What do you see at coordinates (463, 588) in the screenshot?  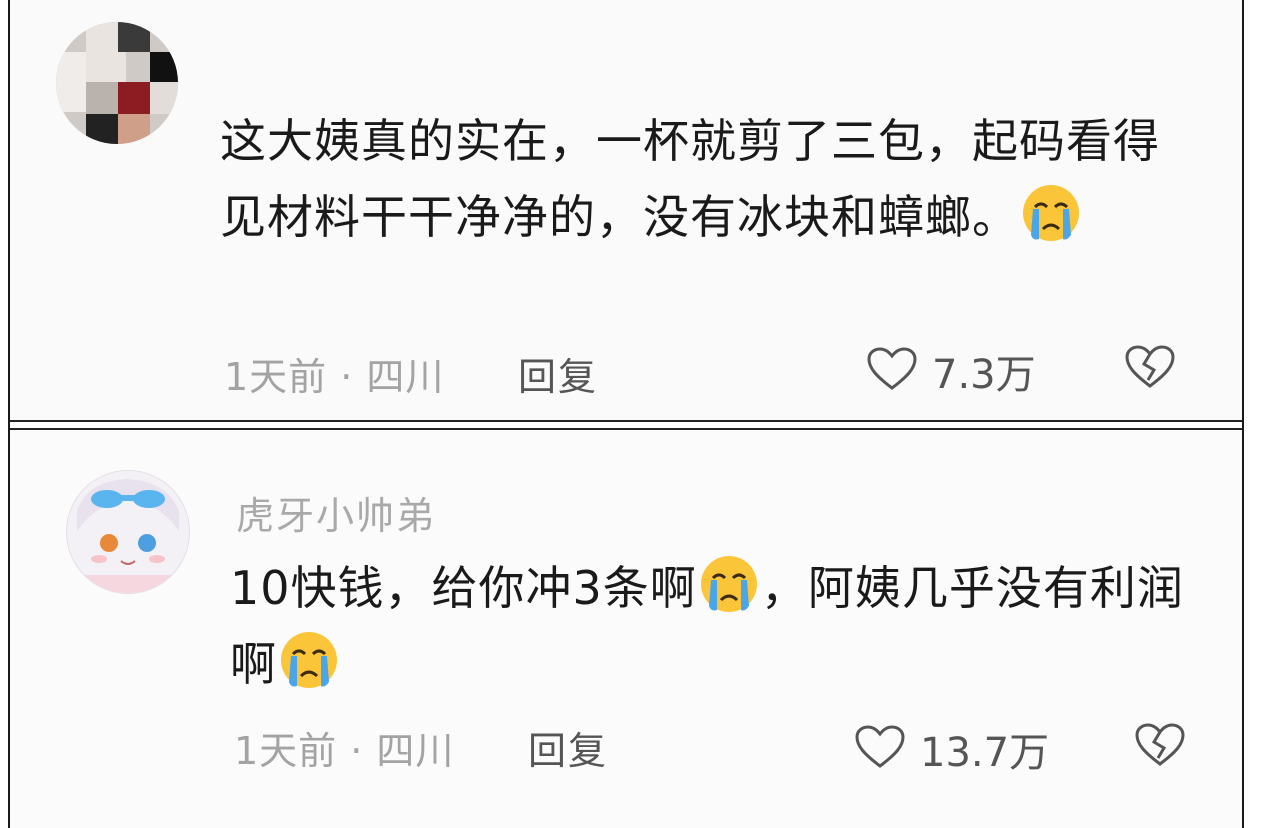 I see `comment-text-part: 10快钱，给你冲3条啊` at bounding box center [463, 588].